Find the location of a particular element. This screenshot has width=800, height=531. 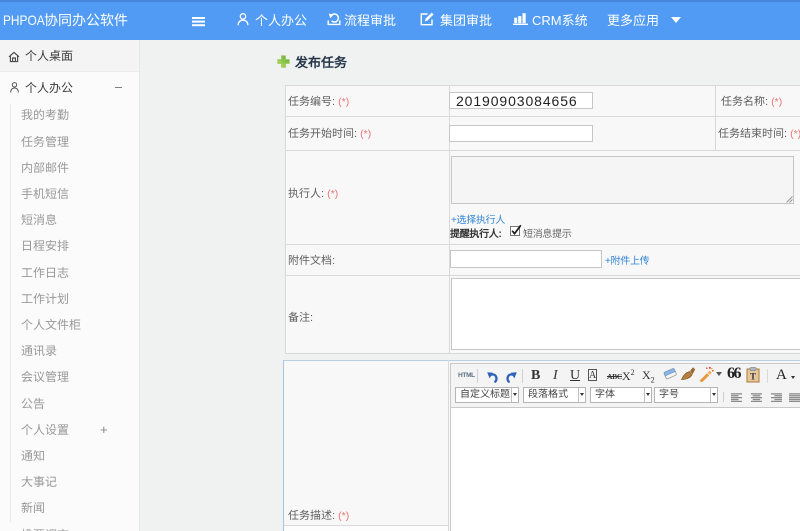

svg-text: T is located at coordinates (753, 377).